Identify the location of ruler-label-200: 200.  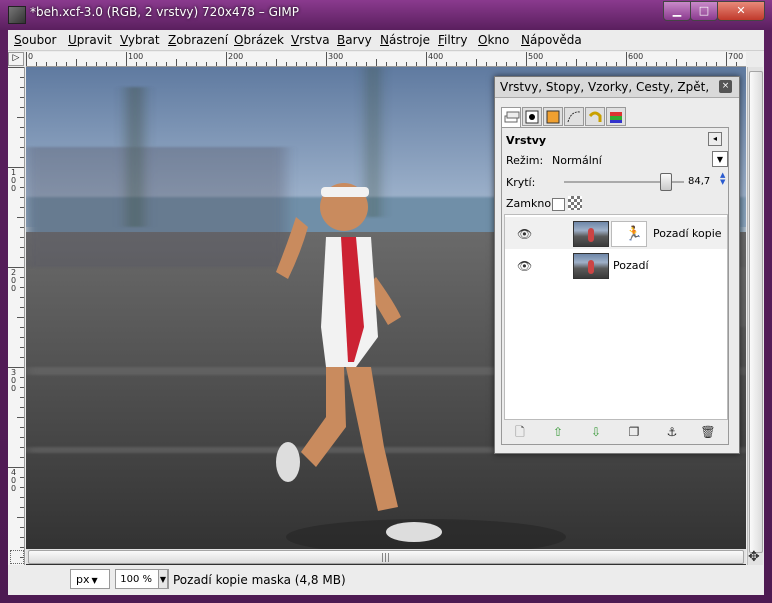
(236, 56).